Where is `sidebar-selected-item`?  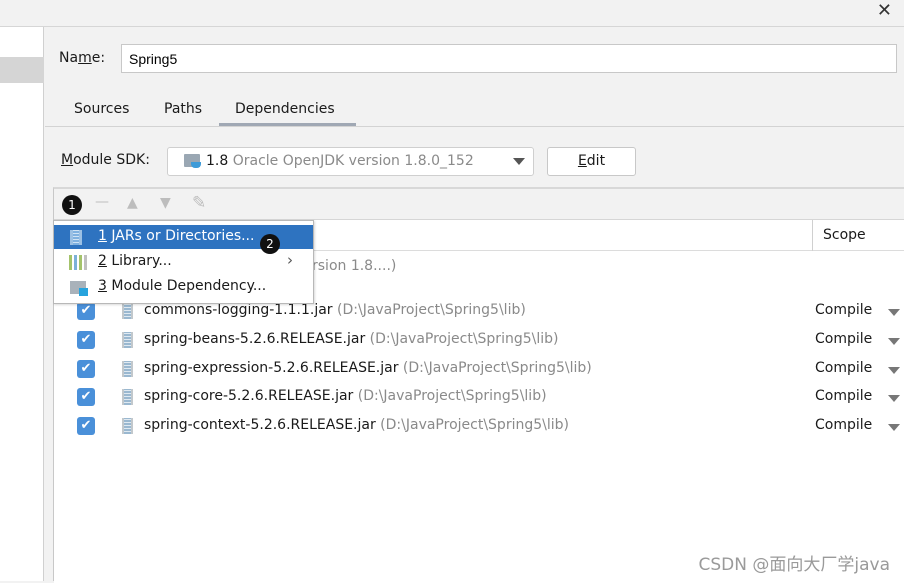 sidebar-selected-item is located at coordinates (22, 70).